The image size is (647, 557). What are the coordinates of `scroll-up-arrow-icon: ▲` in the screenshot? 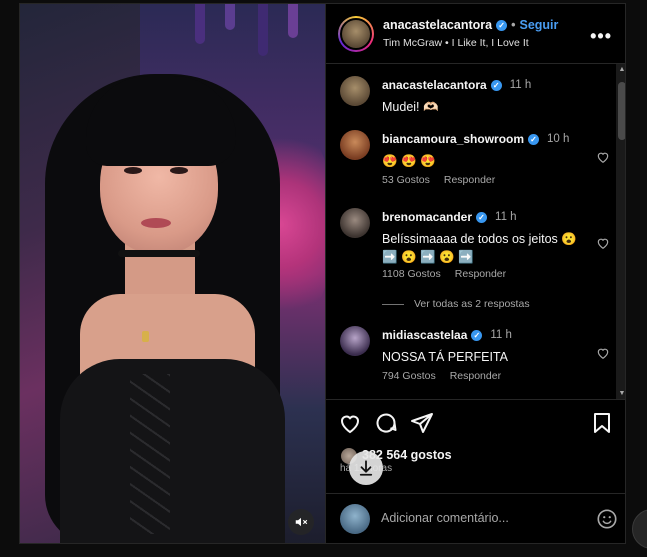 It's located at (621, 70).